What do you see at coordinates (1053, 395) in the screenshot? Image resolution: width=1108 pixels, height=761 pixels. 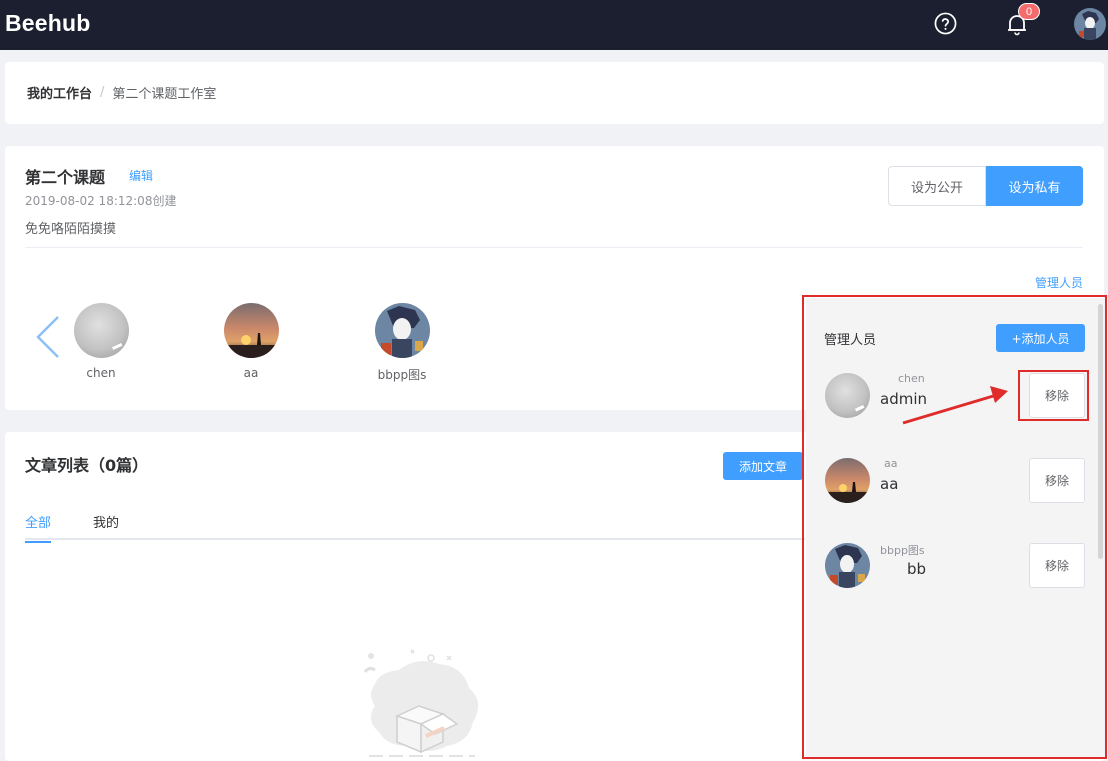 I see `annotation-remove-highlight` at bounding box center [1053, 395].